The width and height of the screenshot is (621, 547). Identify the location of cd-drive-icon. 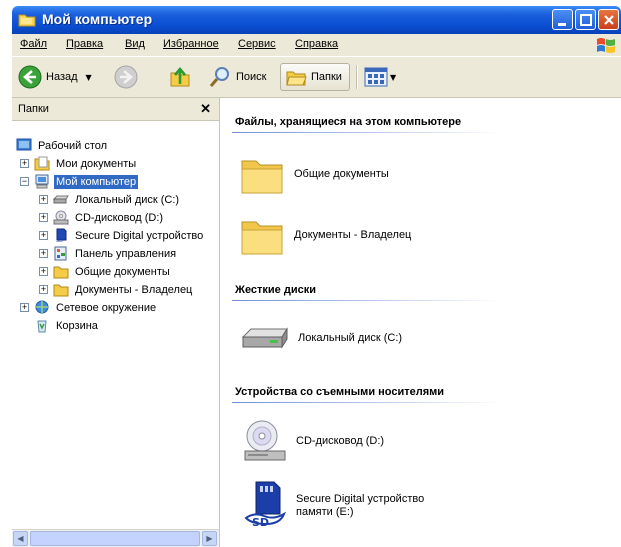
(265, 440).